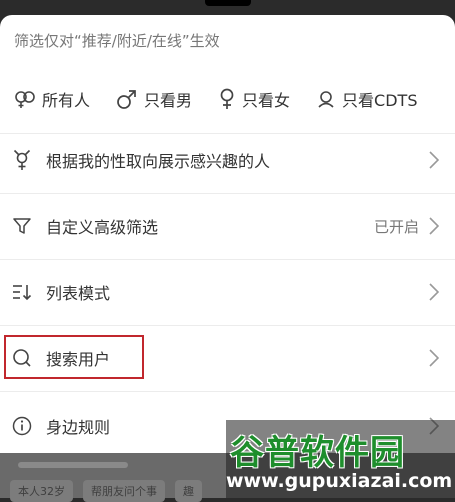 The width and height of the screenshot is (455, 502). Describe the element at coordinates (74, 357) in the screenshot. I see `search-highlight-box` at that location.